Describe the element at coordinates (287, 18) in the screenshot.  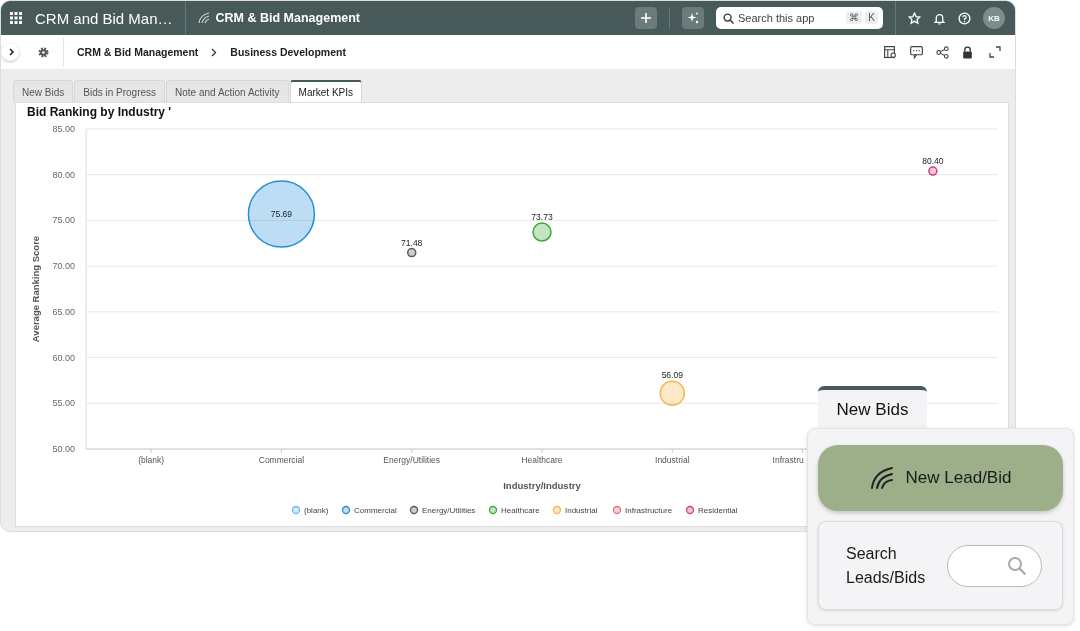
I see `module-title: CRM & Bid Management` at that location.